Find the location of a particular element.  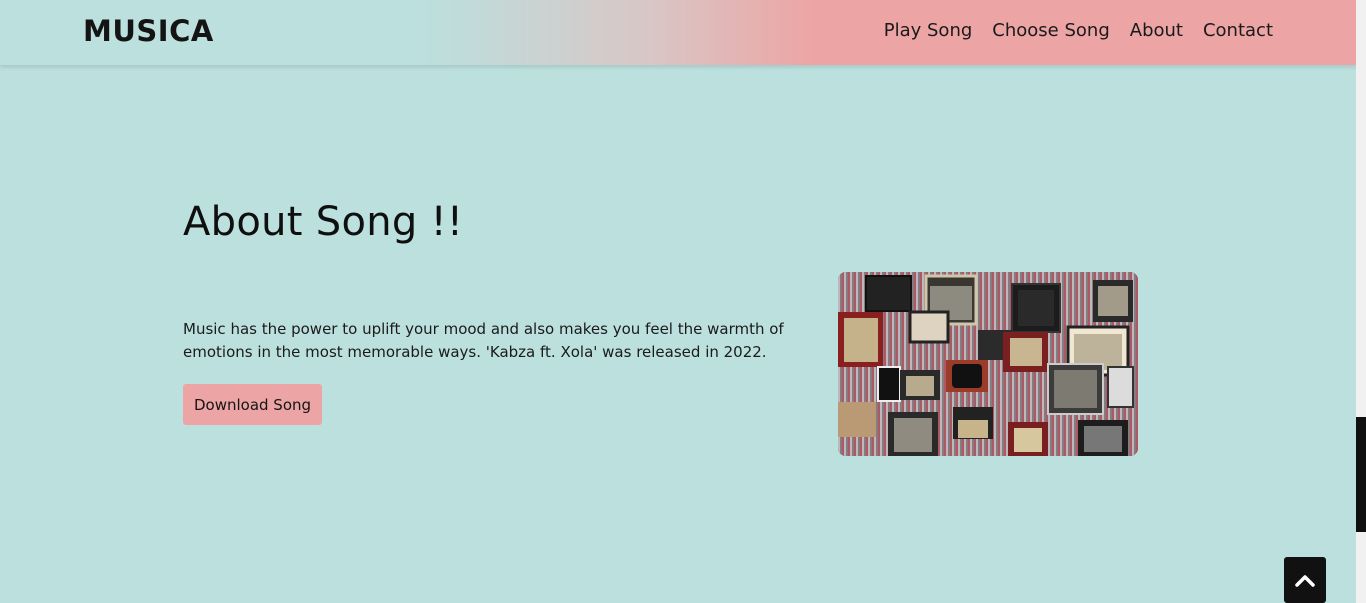

about-section: About Song !! is located at coordinates (493, 222).